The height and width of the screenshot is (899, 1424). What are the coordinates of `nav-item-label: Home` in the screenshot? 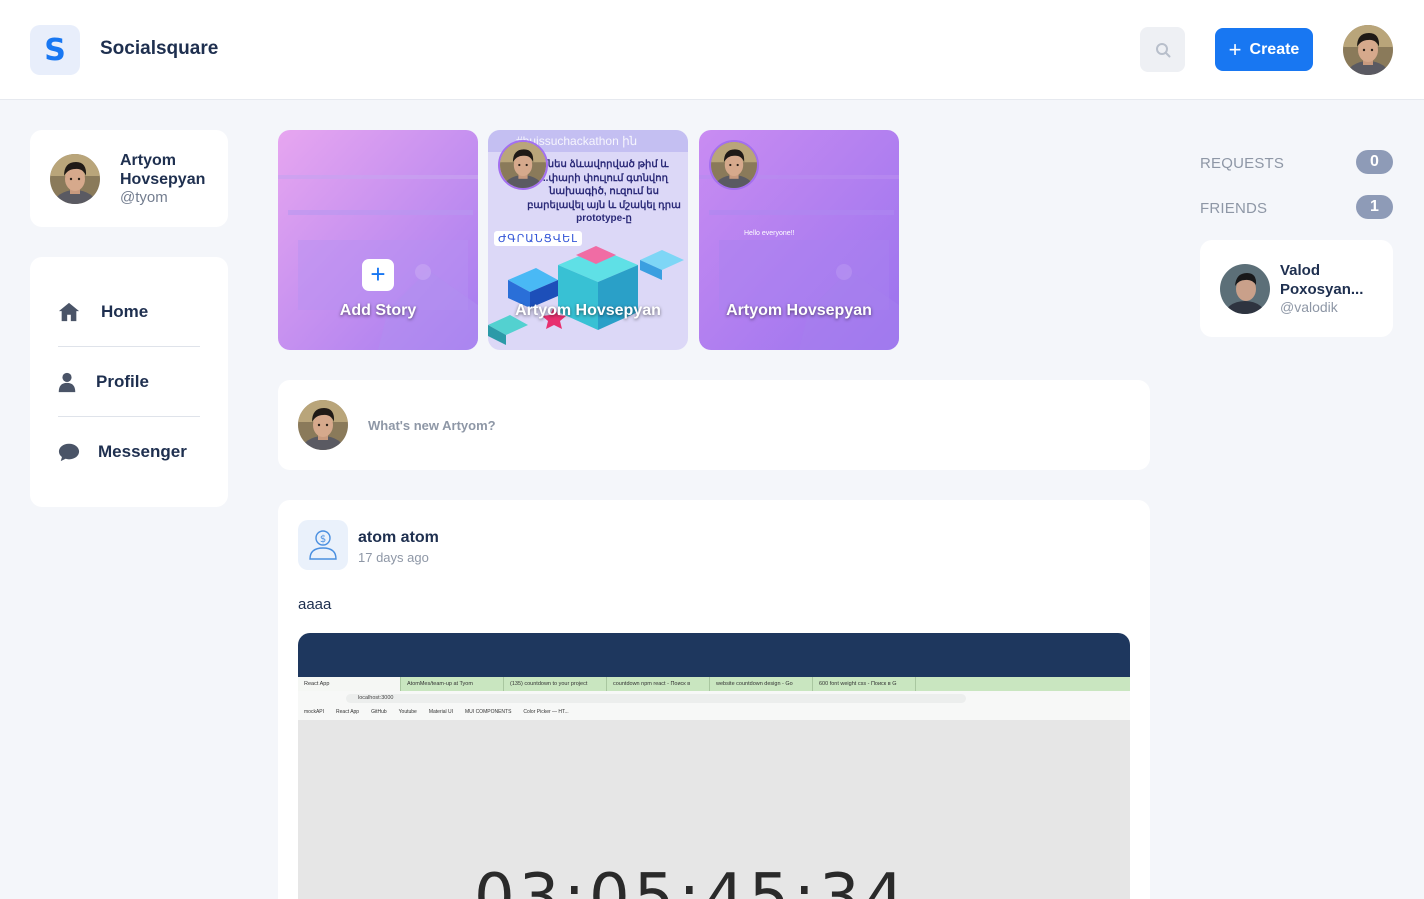 It's located at (125, 311).